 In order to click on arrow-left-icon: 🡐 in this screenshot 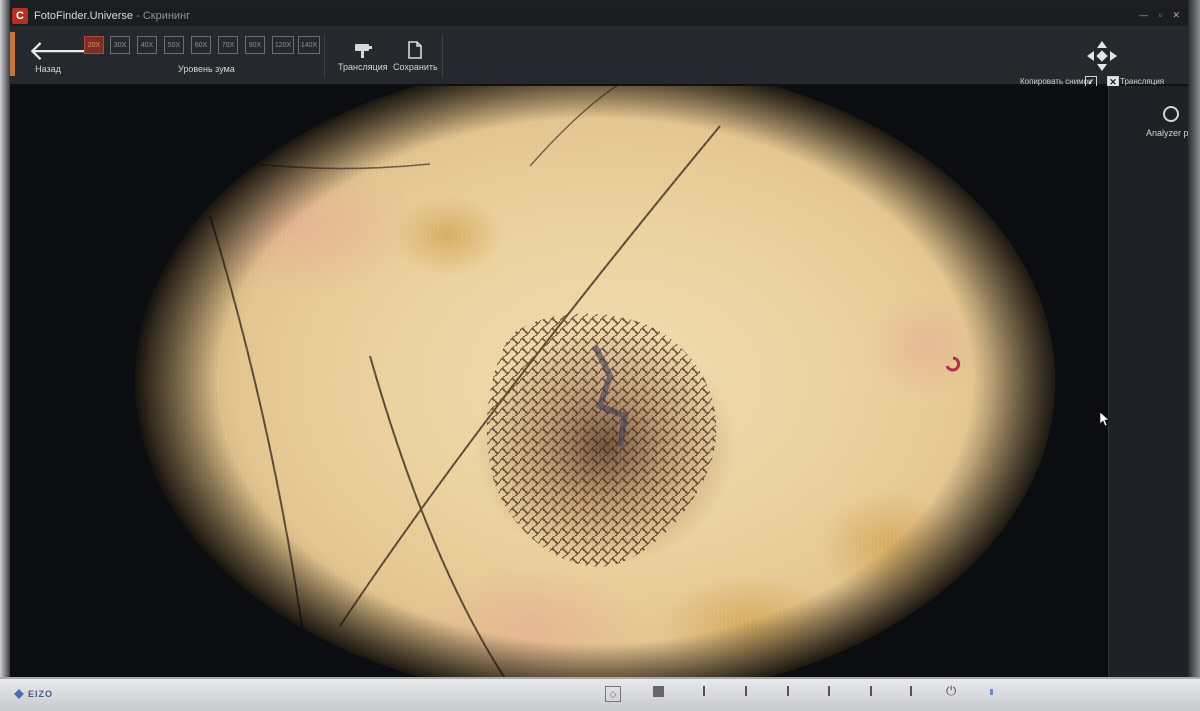, I will do `click(66, 50)`.